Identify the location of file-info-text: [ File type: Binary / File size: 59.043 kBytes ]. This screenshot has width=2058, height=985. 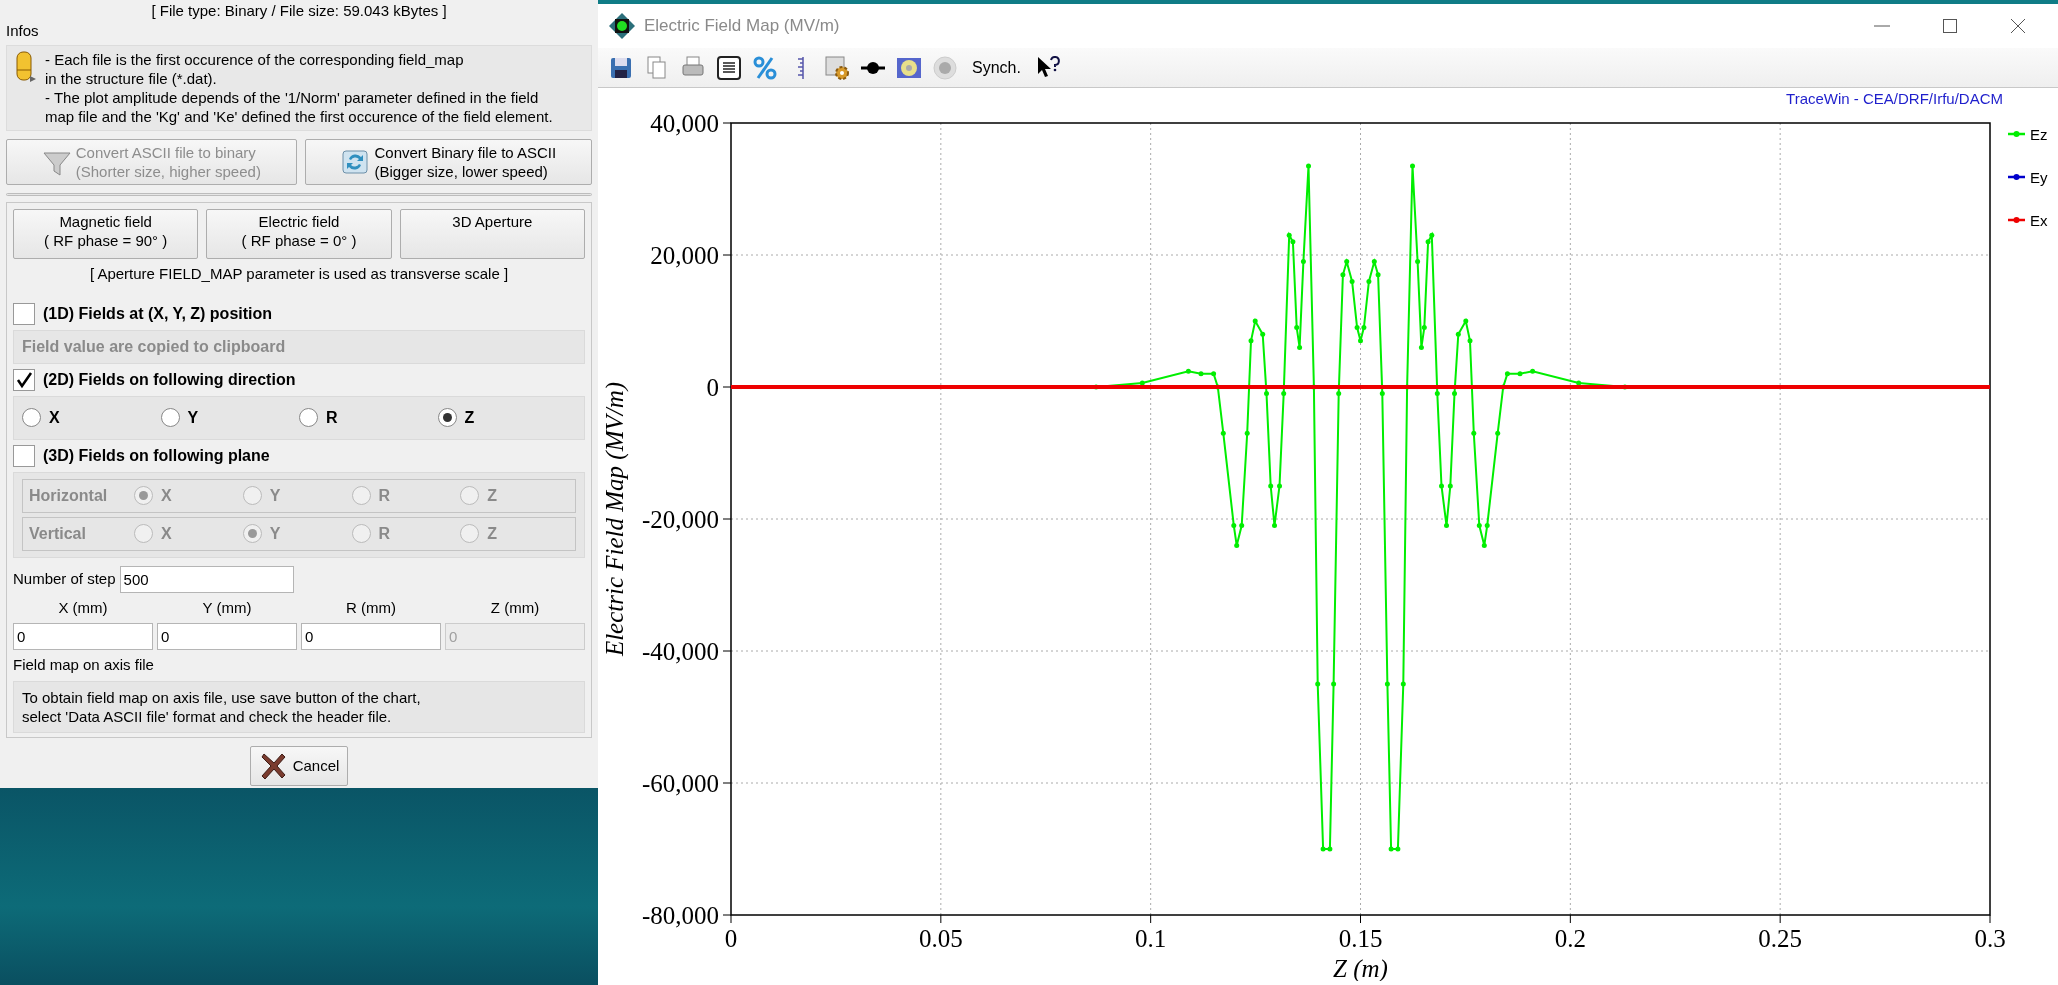
(299, 11).